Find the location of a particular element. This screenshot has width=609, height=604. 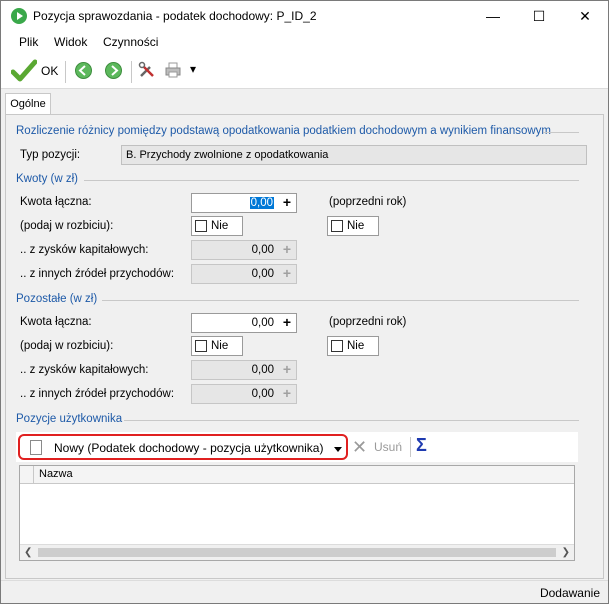

pozostale-breakdown-value: Nie is located at coordinates (220, 346).